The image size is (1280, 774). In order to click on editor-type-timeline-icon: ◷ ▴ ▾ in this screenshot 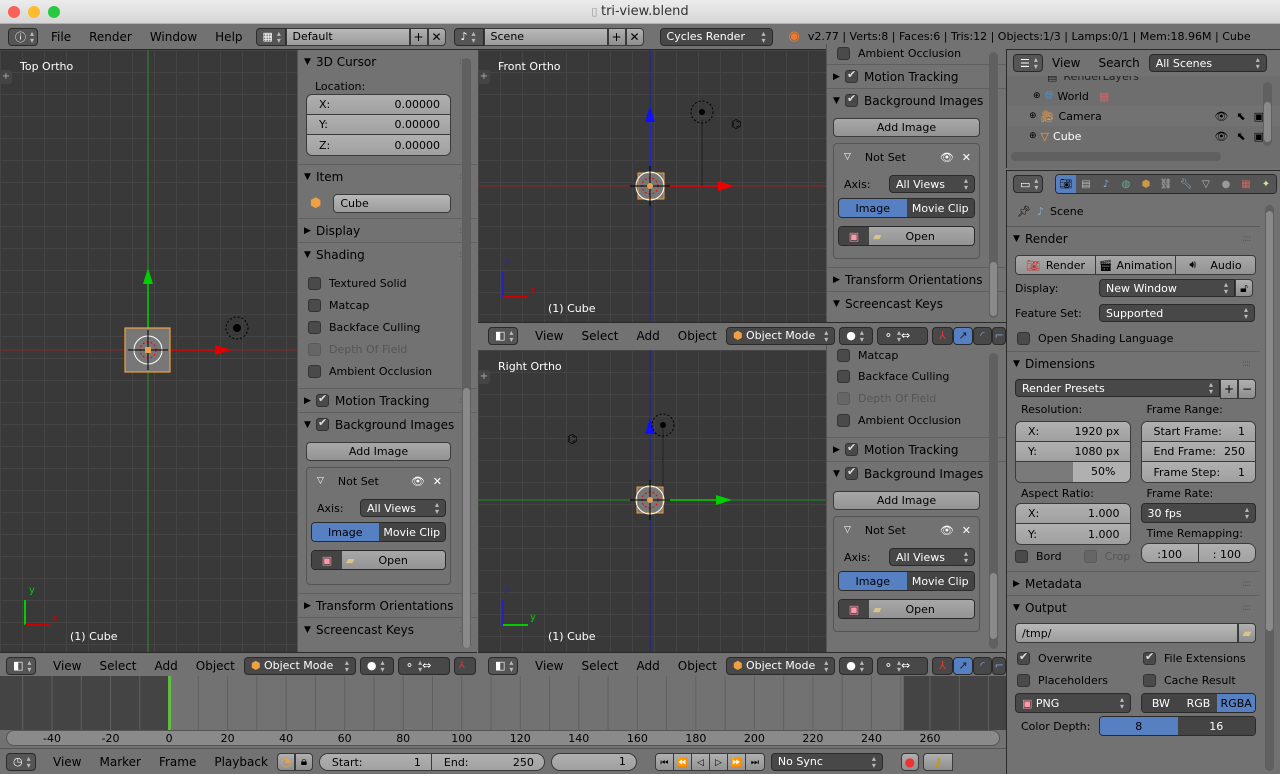, I will do `click(21, 761)`.